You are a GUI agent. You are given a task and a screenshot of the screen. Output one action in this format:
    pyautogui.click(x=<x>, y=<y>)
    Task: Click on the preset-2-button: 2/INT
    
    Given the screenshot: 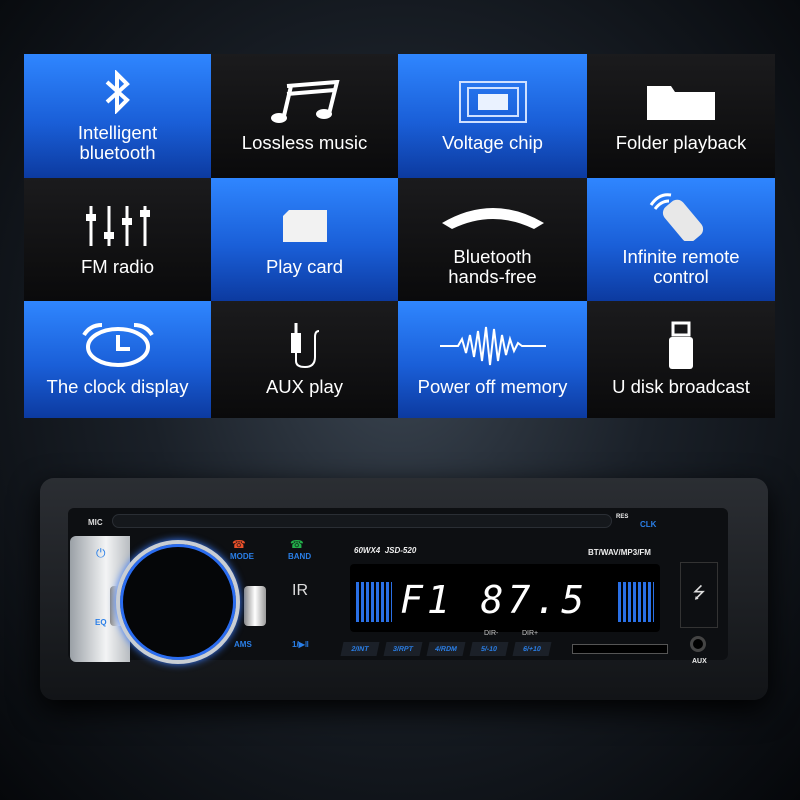 What is the action you would take?
    pyautogui.click(x=360, y=649)
    